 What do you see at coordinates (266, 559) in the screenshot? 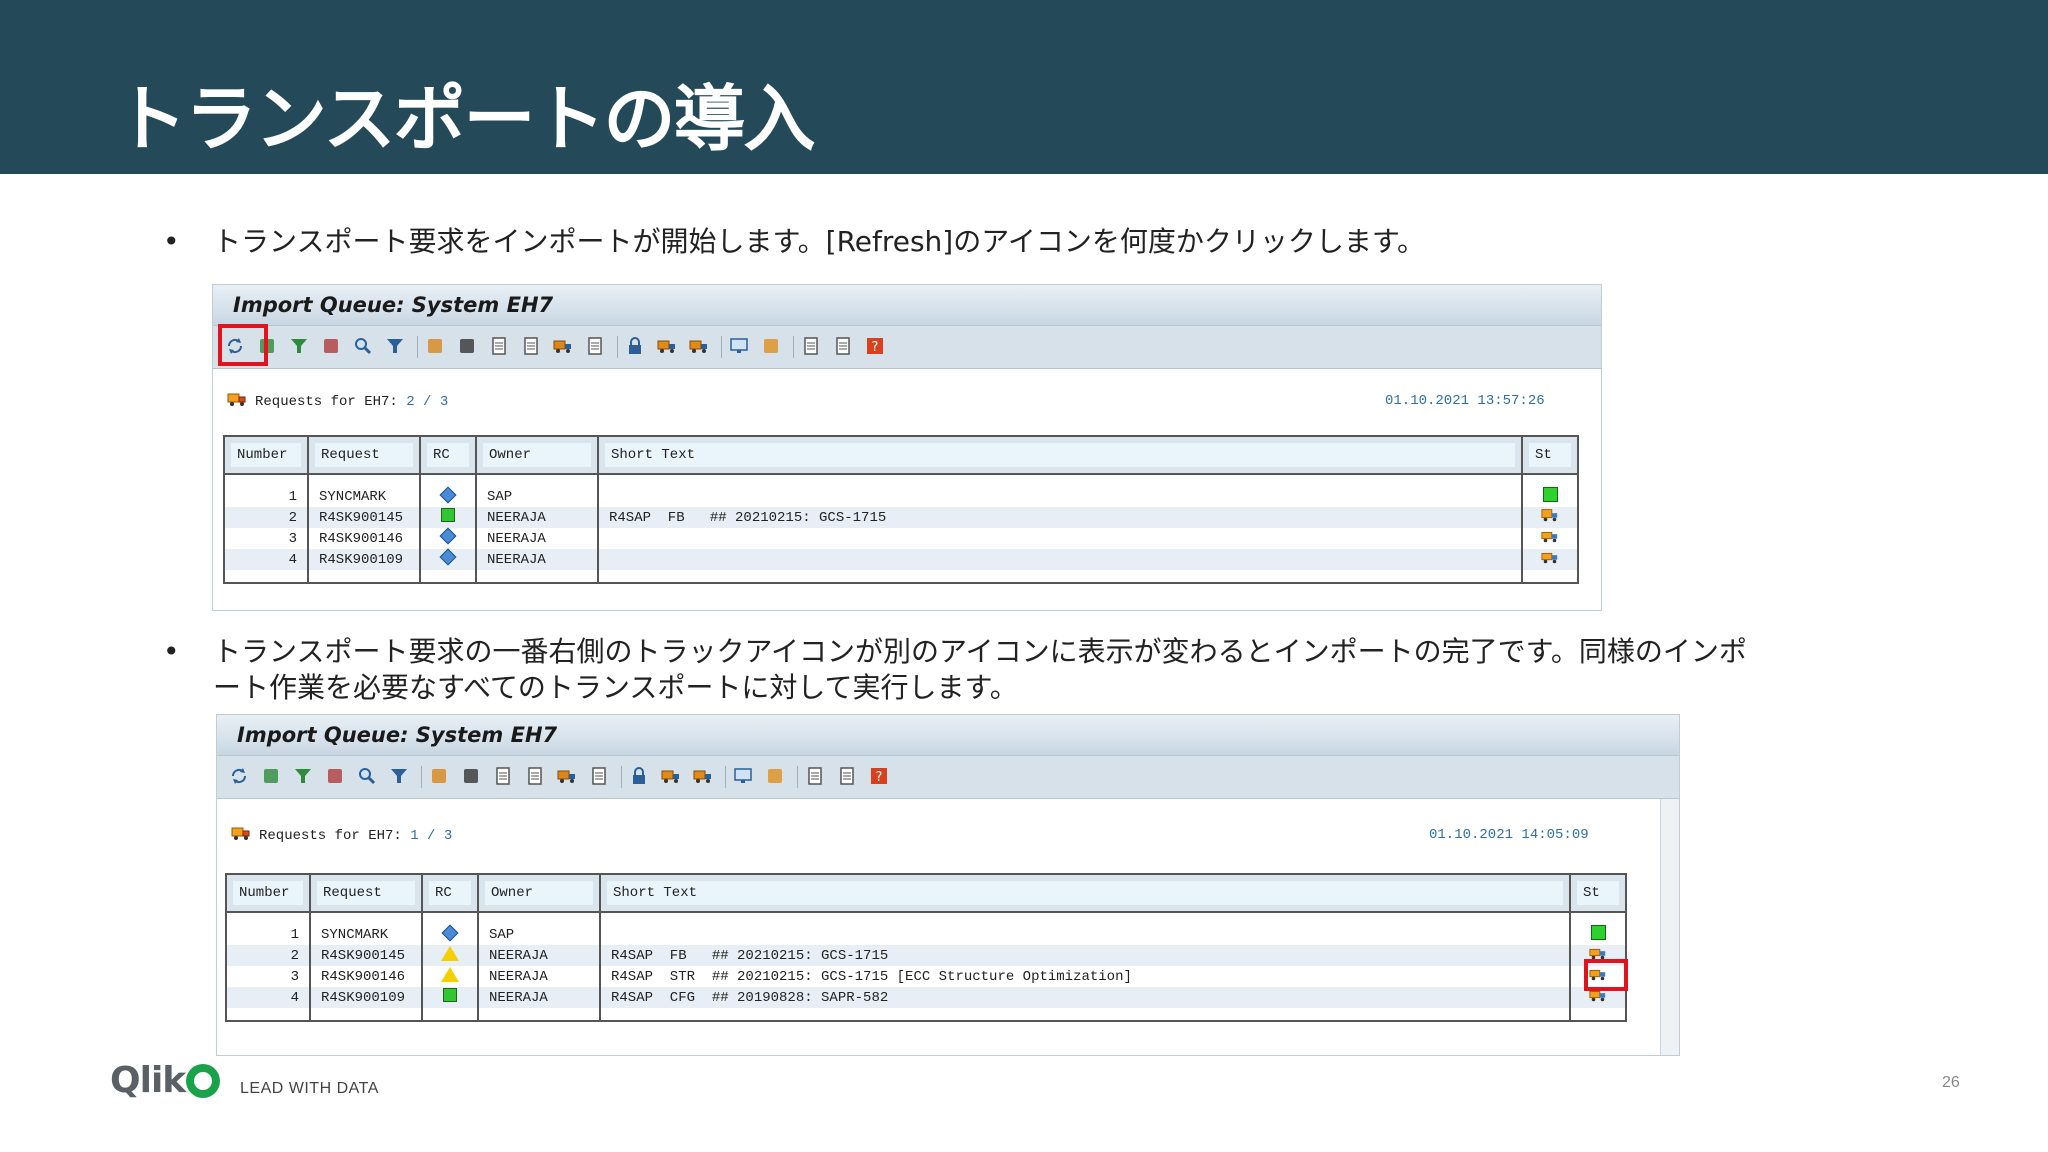
I see `number-cell: 4` at bounding box center [266, 559].